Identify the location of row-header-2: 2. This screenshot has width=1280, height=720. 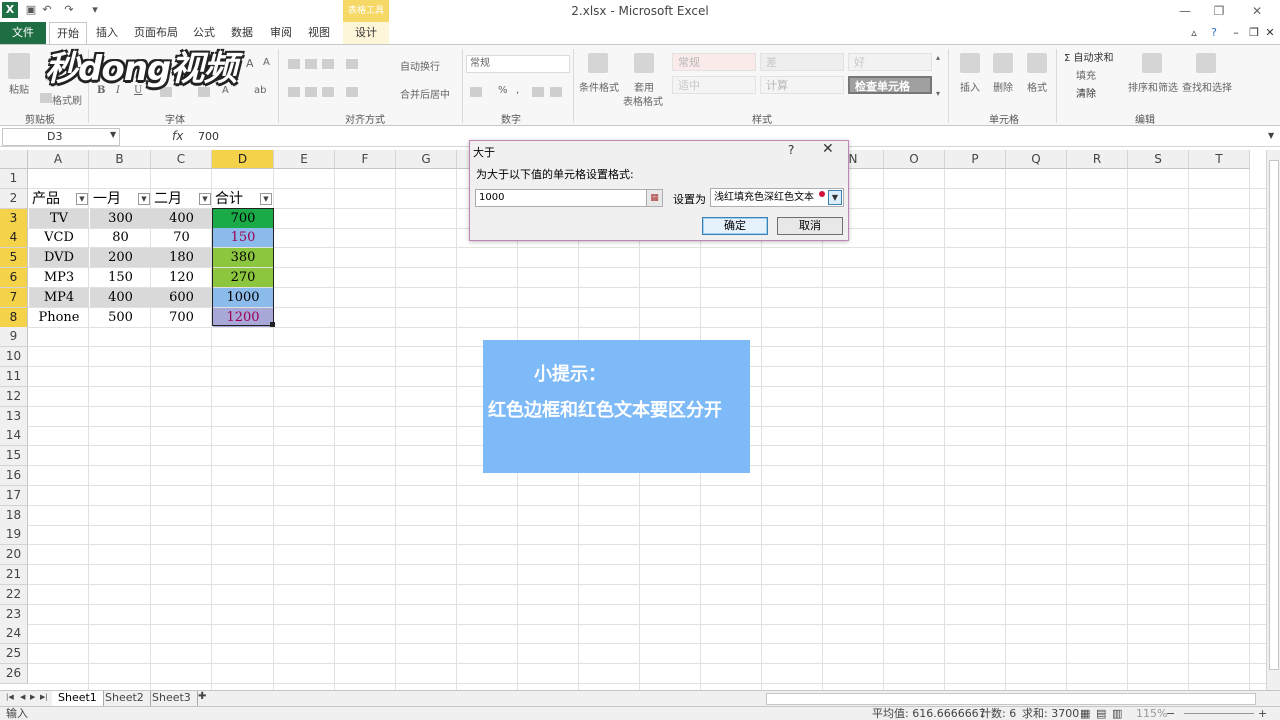
(14, 199).